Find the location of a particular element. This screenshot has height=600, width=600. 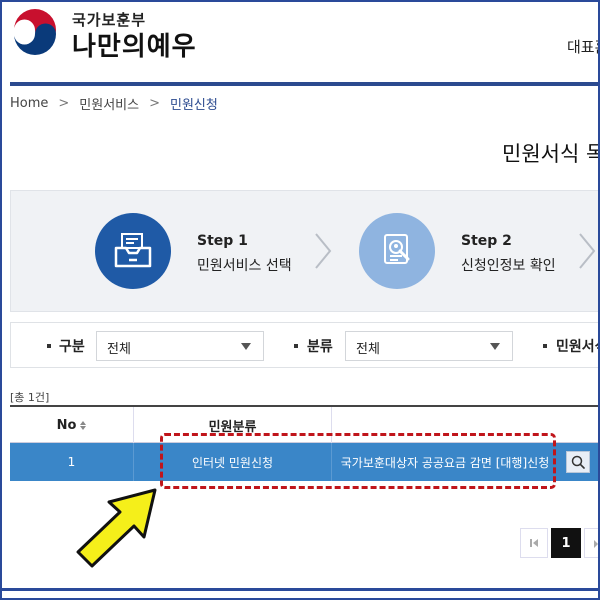

view-detail-button is located at coordinates (578, 462).